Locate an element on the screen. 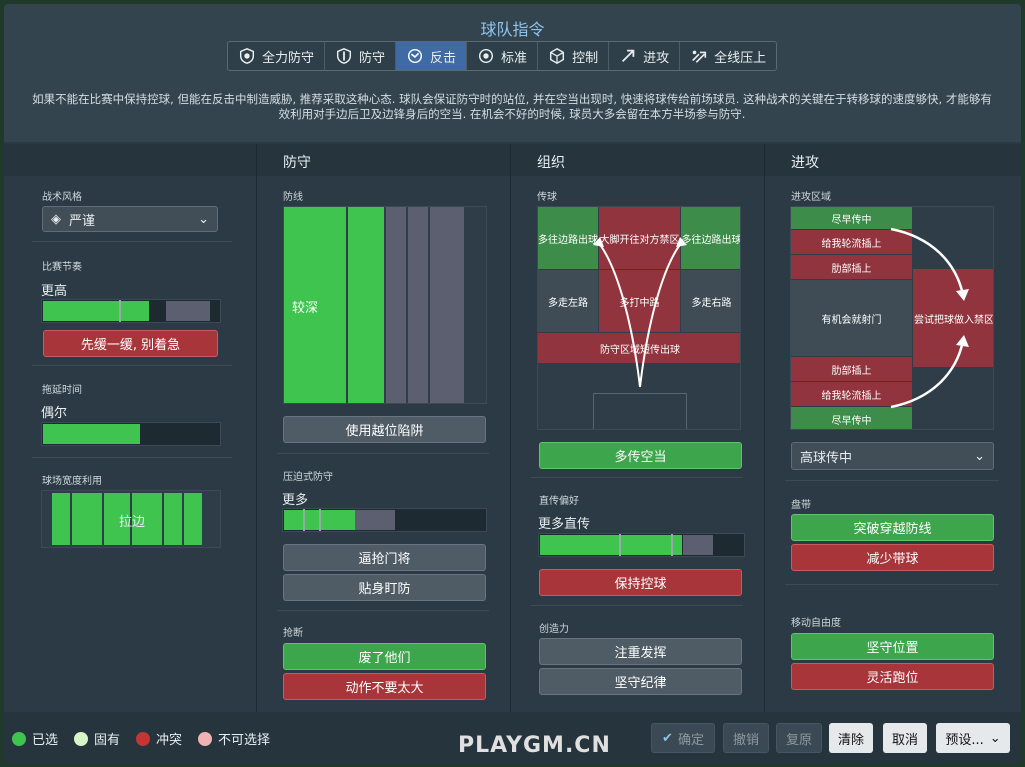 This screenshot has width=1025, height=767. tab-very-defensive: 全力防守 is located at coordinates (277, 56).